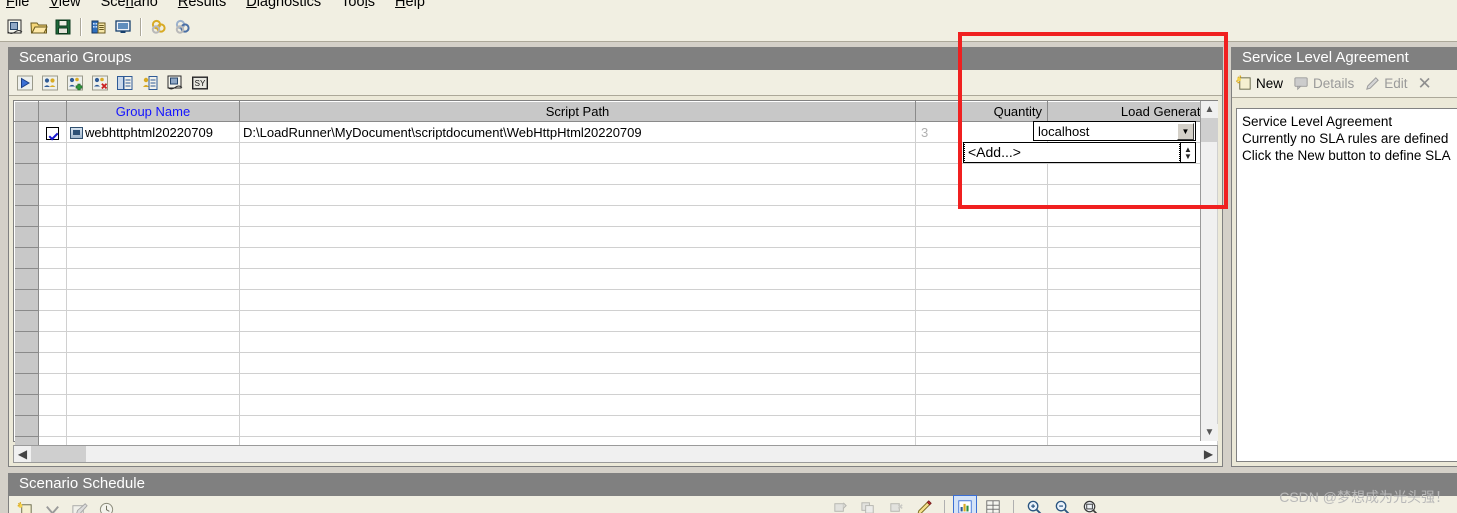 This screenshot has width=1457, height=513. I want to click on run-report-icon, so click(99, 27).